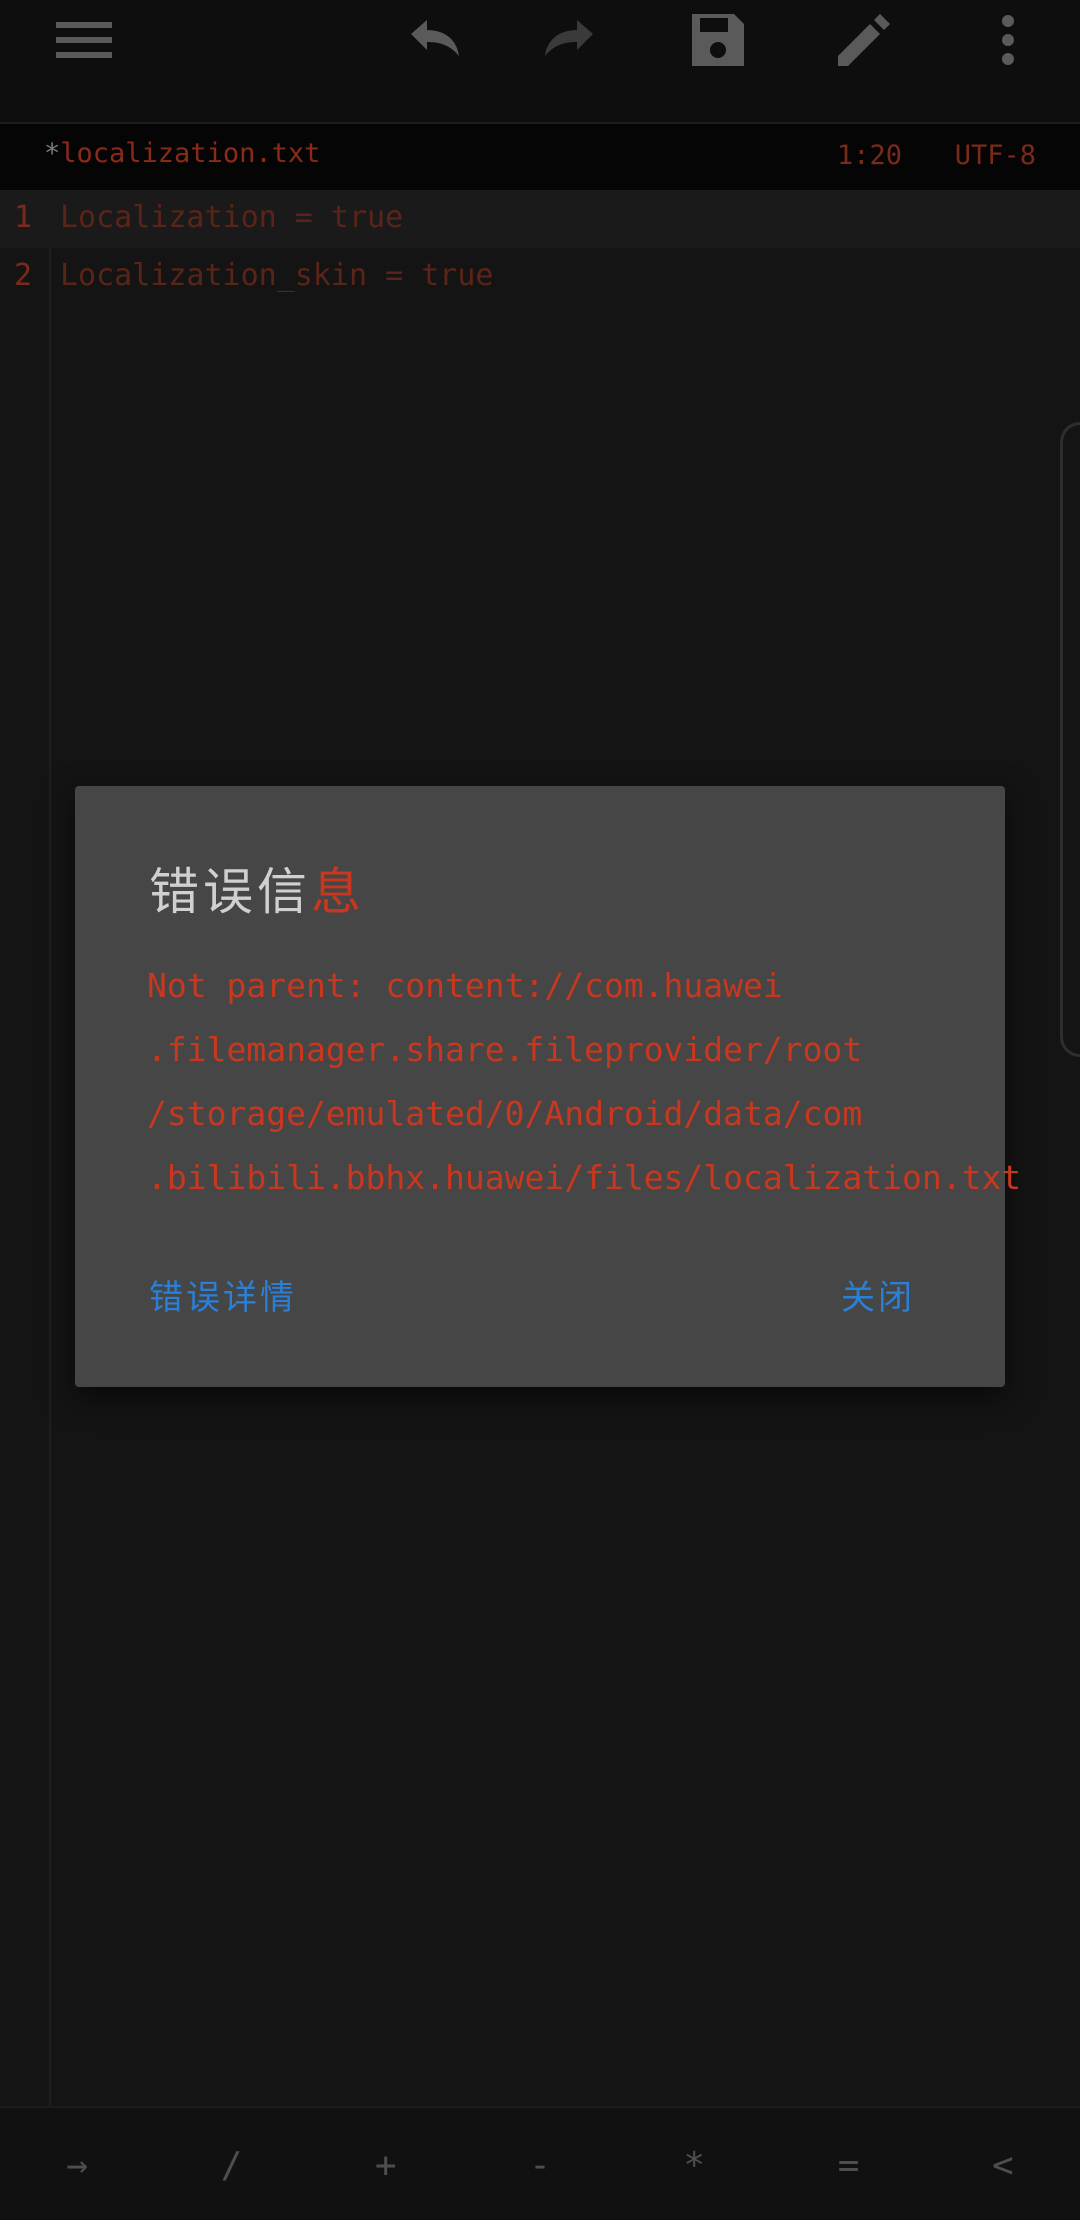 The image size is (1080, 2220). Describe the element at coordinates (505, 1049) in the screenshot. I see `error-message-line: .filemanager.share.fileprovider/root` at that location.